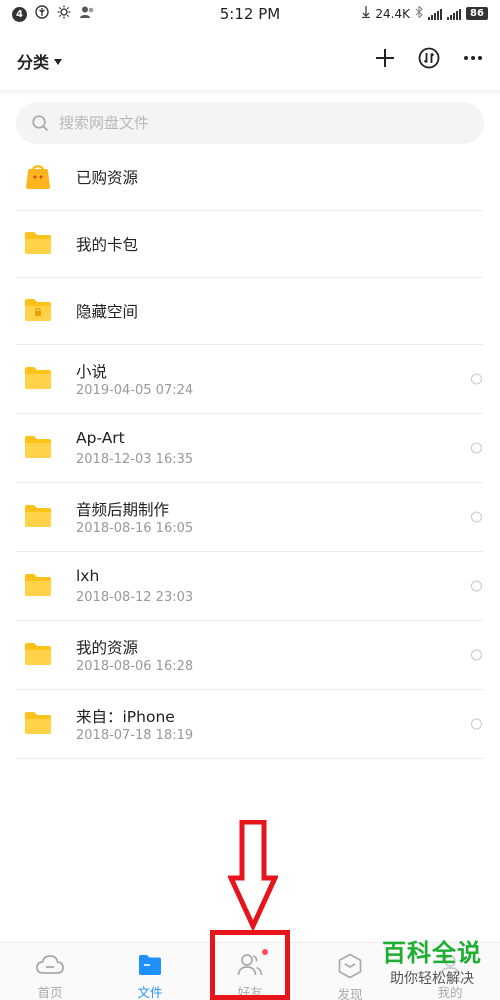  What do you see at coordinates (253, 876) in the screenshot?
I see `annotation-arrow-icon` at bounding box center [253, 876].